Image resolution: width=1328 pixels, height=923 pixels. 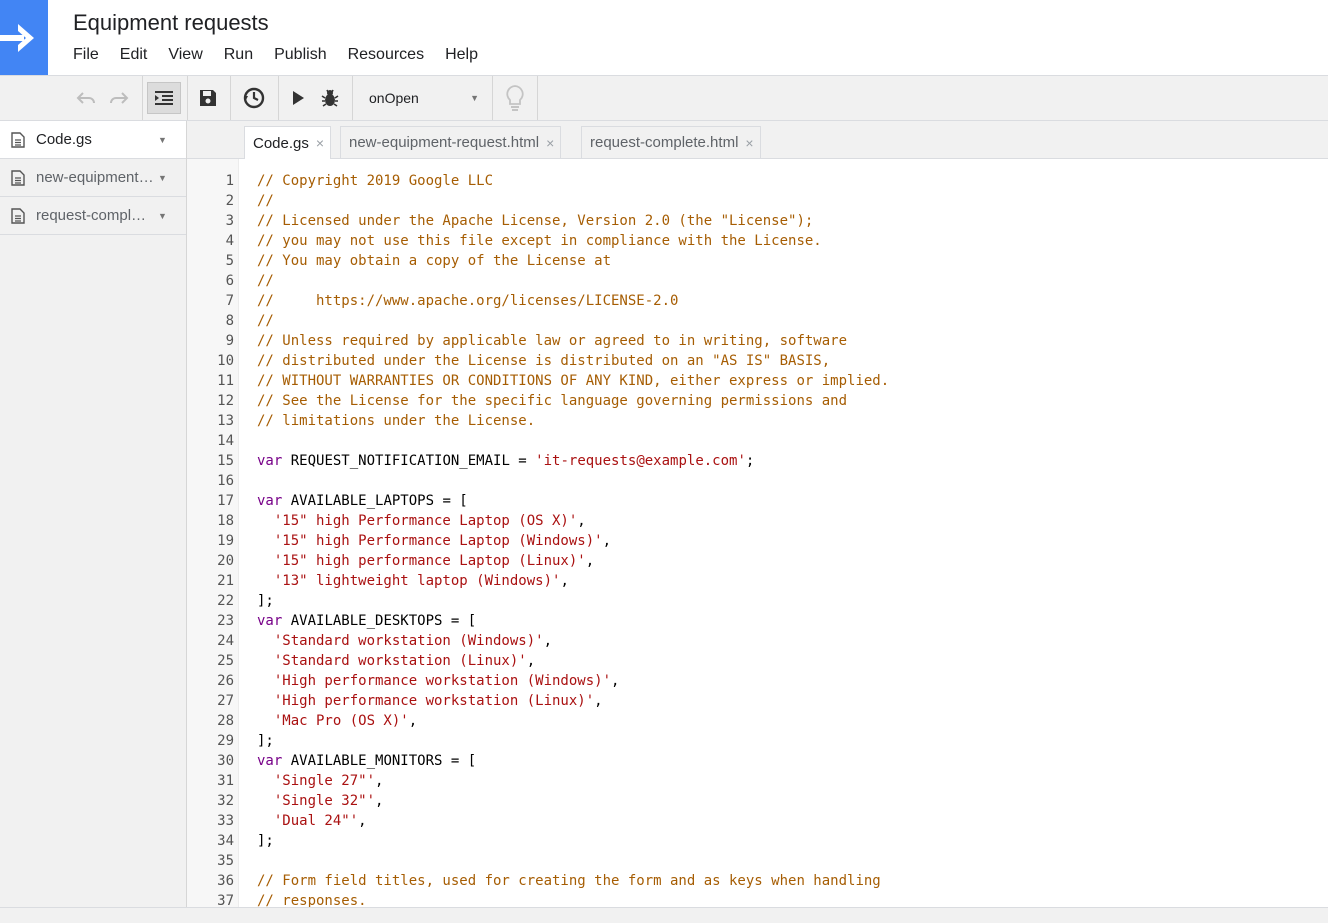 What do you see at coordinates (417, 581) in the screenshot?
I see `code-token: '13" lightweight laptop (Windows)'` at bounding box center [417, 581].